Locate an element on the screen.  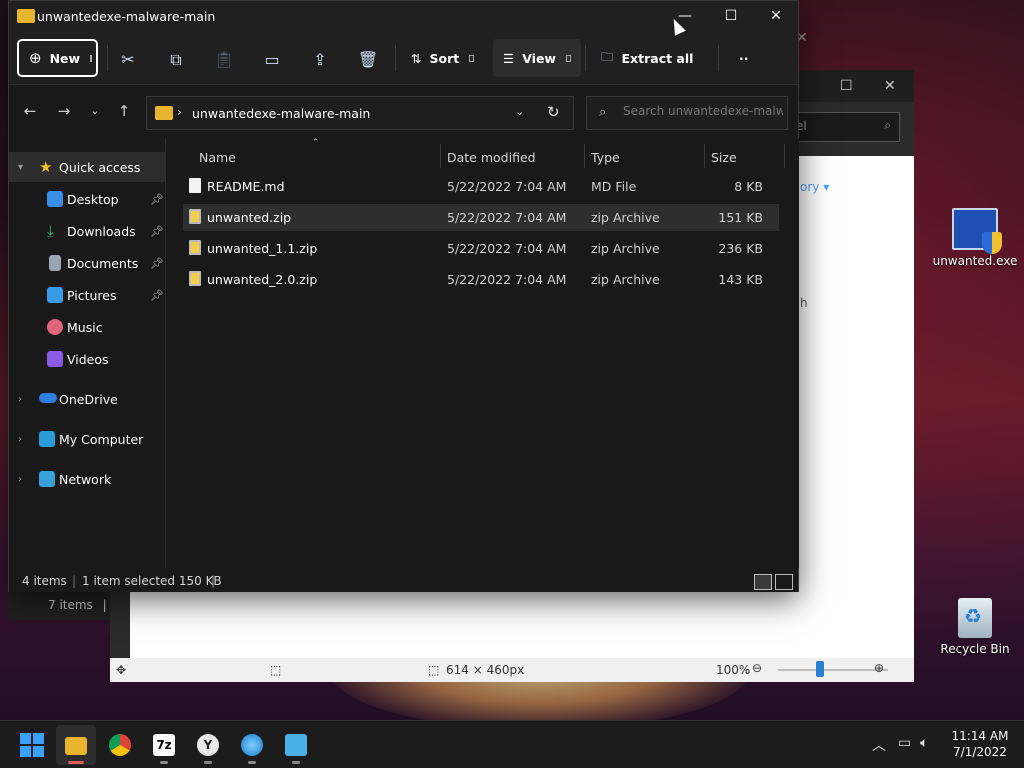
search-box: ⌕ is located at coordinates (687, 113).